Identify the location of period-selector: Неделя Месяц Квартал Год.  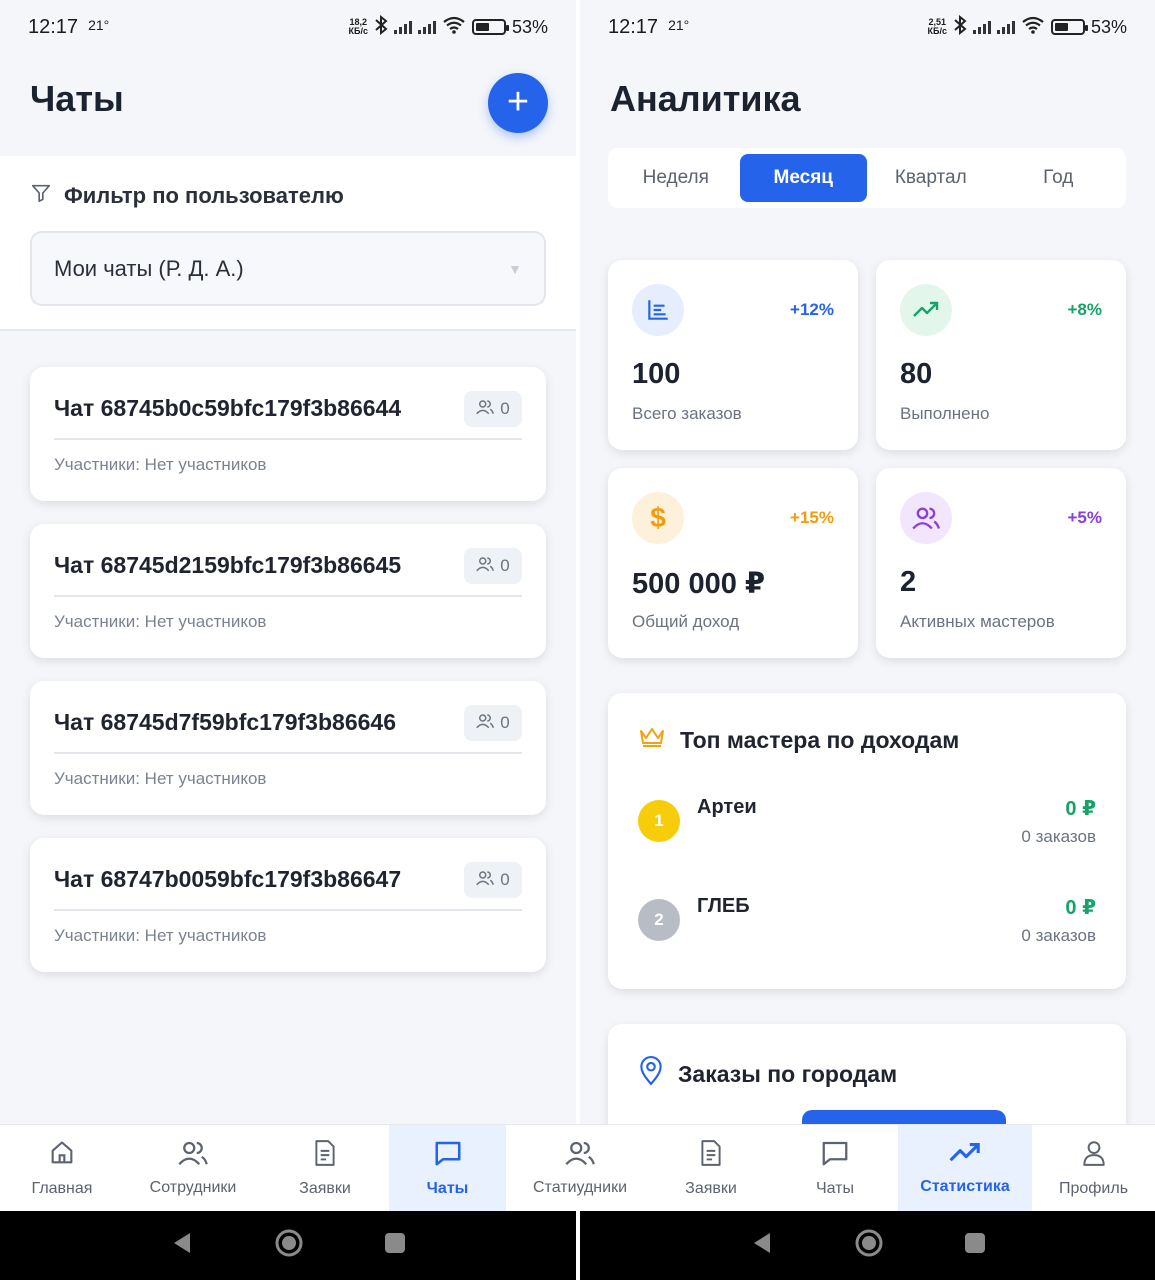
(867, 178).